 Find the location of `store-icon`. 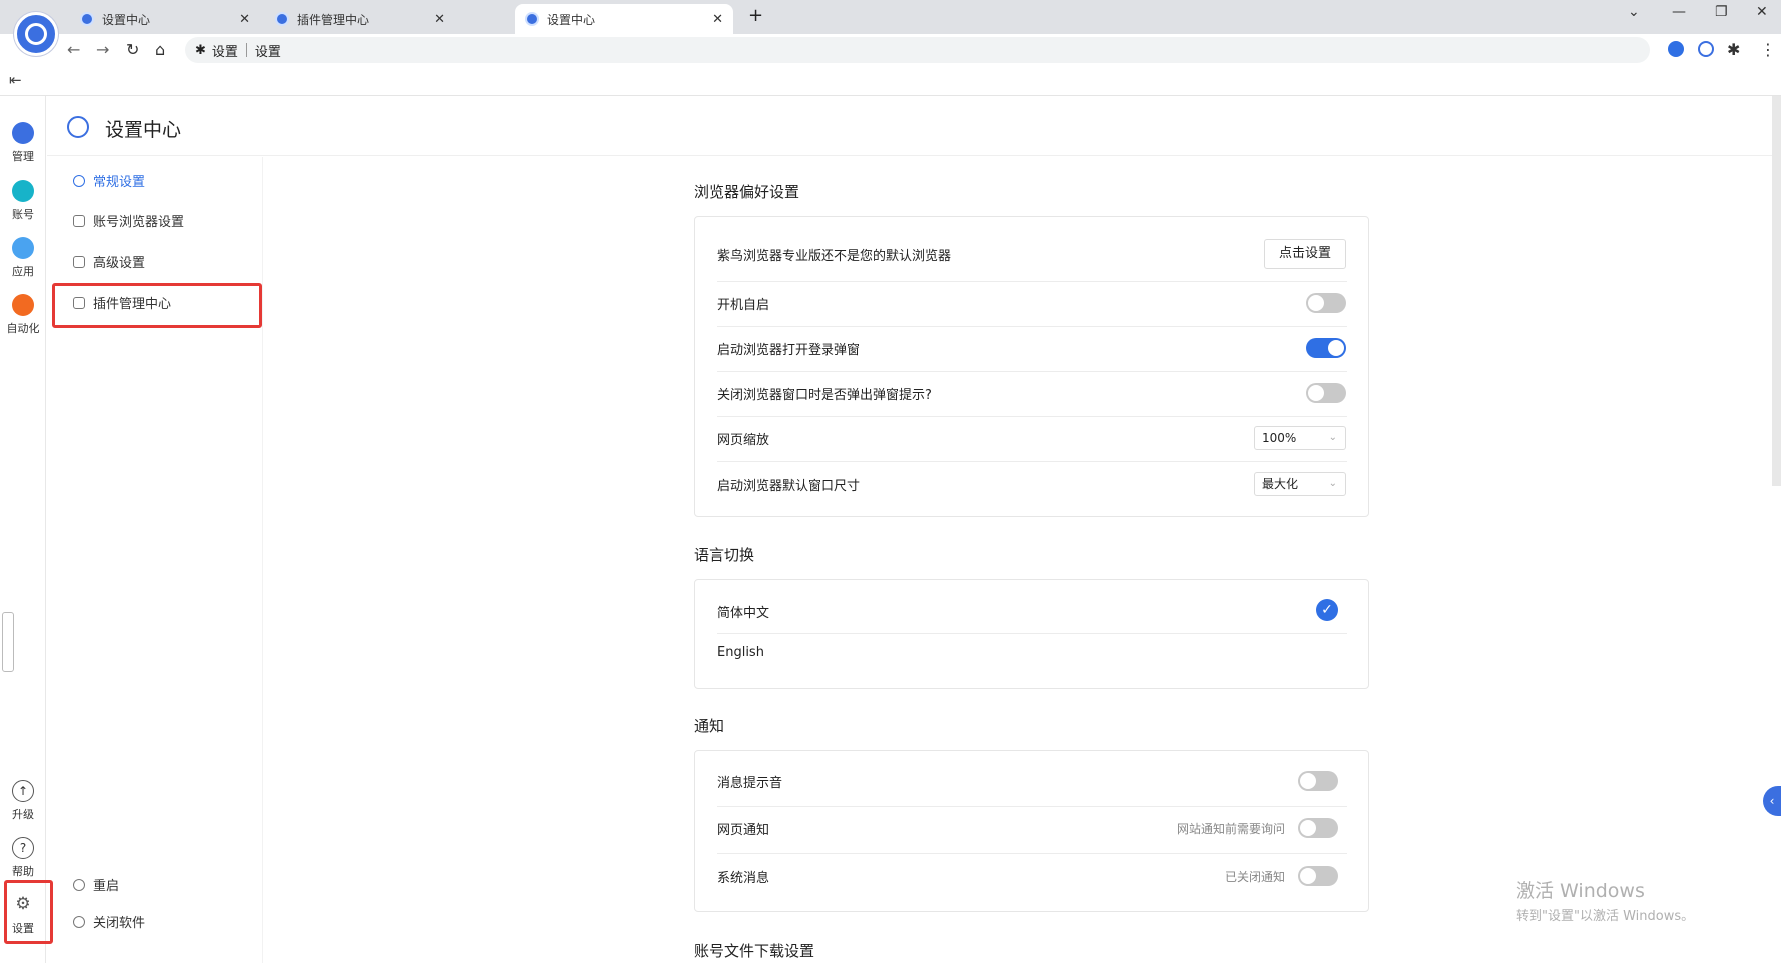

store-icon is located at coordinates (23, 191).